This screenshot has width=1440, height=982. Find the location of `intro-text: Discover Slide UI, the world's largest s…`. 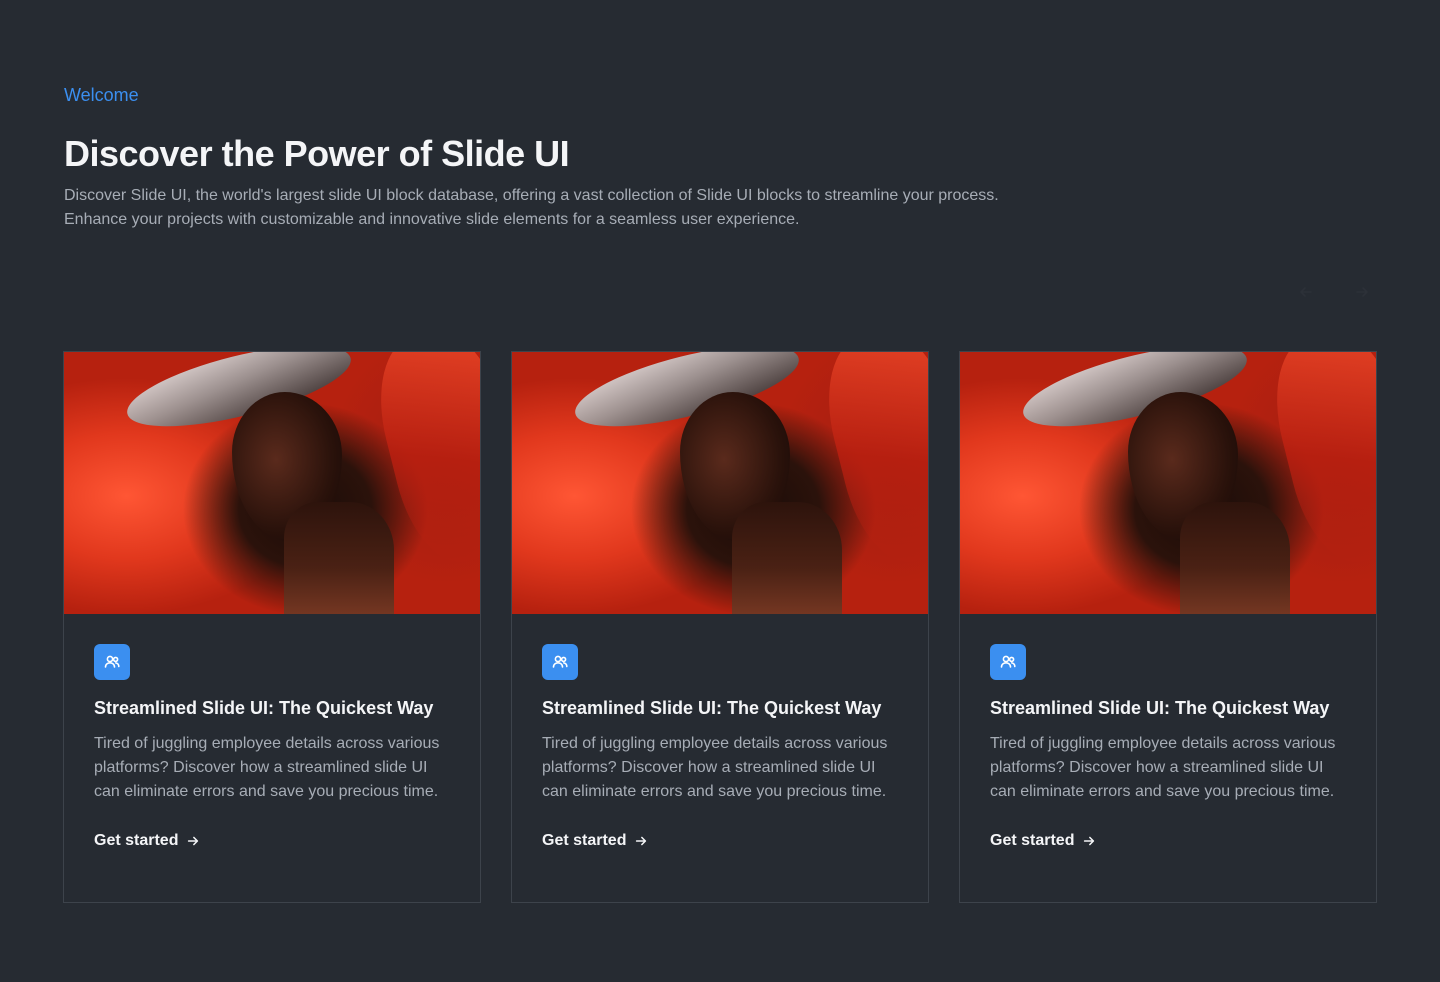

intro-text: Discover Slide UI, the world's largest s… is located at coordinates (531, 207).